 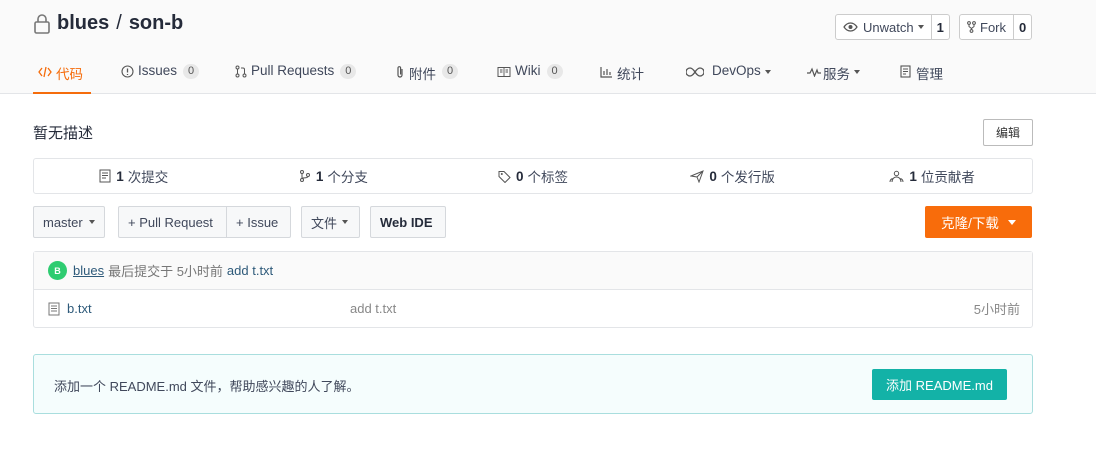 I want to click on watch-button-group: Unwatch 1, so click(x=892, y=27).